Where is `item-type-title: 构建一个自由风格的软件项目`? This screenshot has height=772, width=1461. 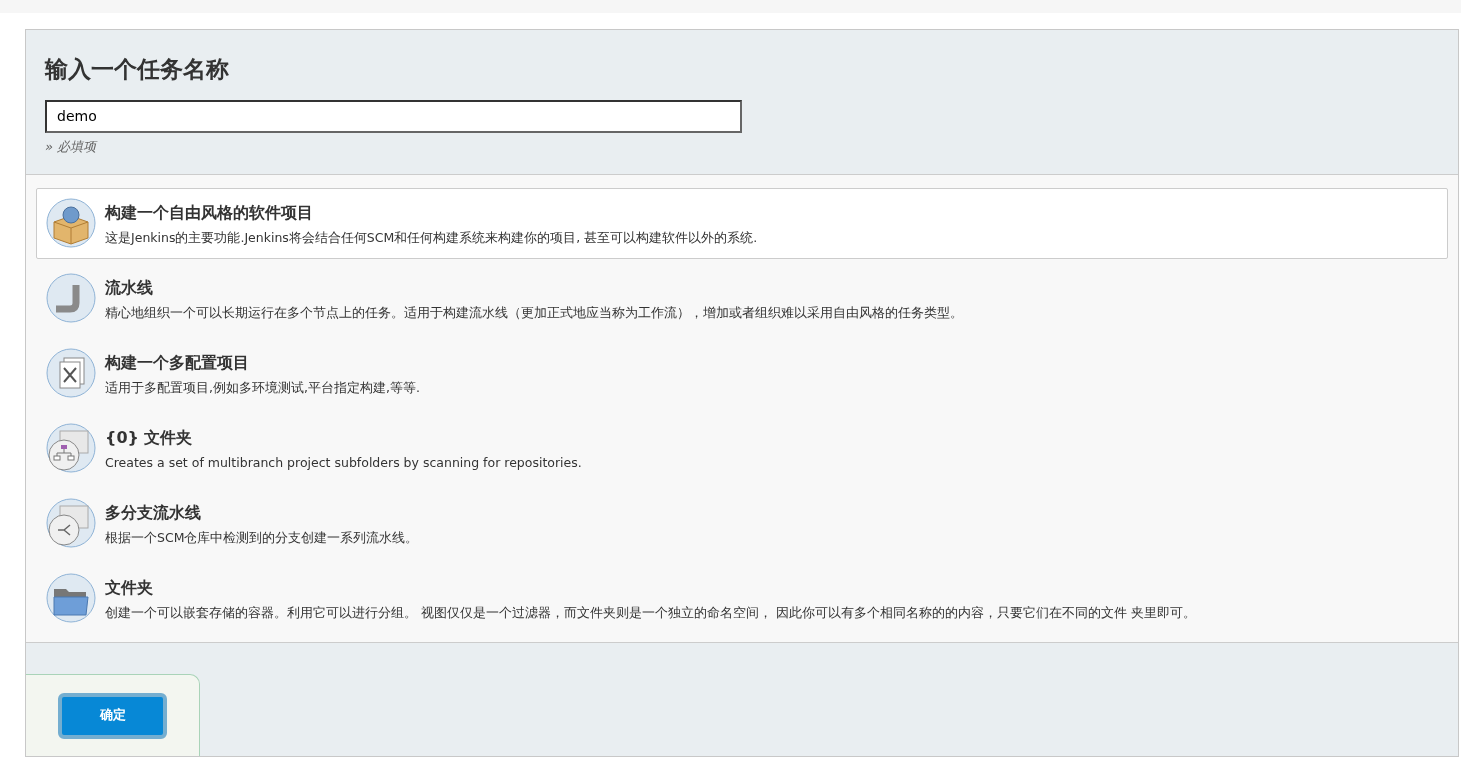
item-type-title: 构建一个自由风格的软件项目 is located at coordinates (209, 213).